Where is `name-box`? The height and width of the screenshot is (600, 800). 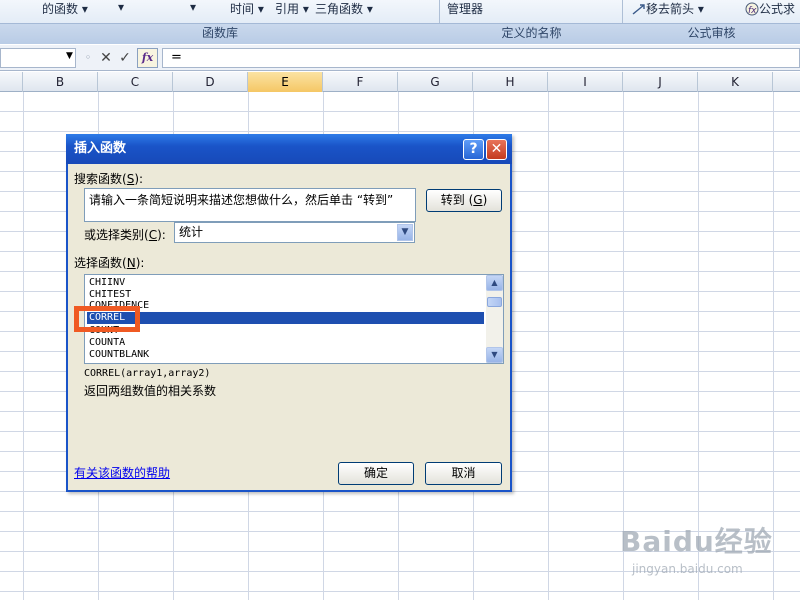 name-box is located at coordinates (38, 58).